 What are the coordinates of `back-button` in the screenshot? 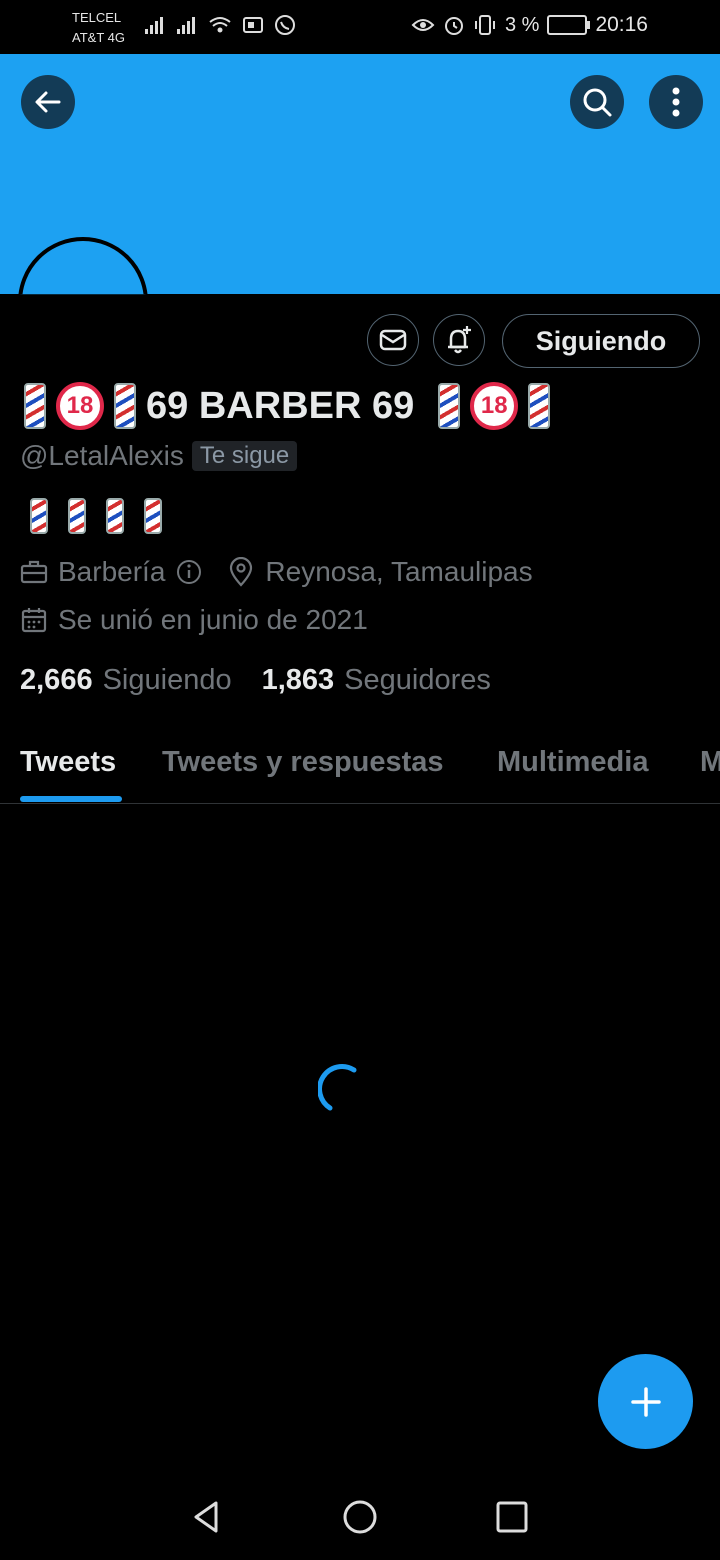 It's located at (48, 102).